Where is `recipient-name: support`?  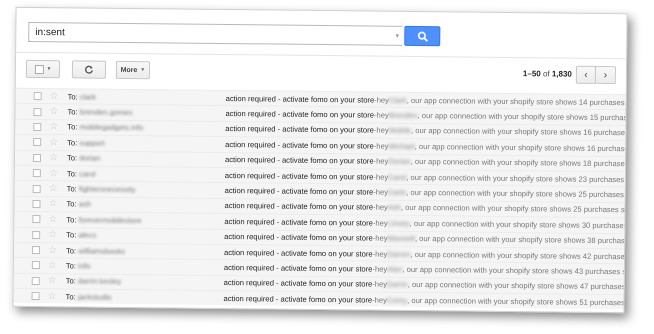
recipient-name: support is located at coordinates (92, 143).